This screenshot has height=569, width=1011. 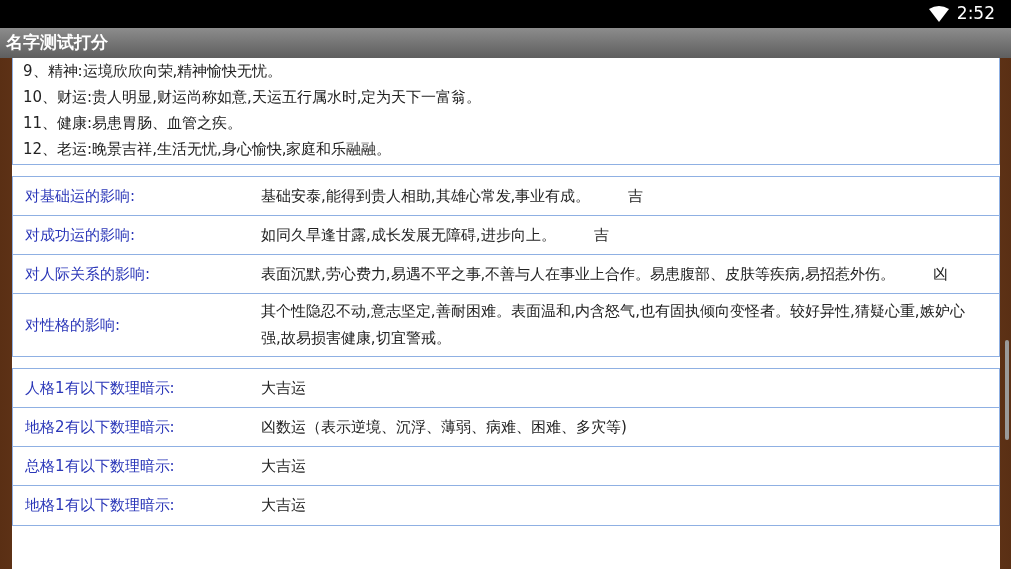 I want to click on row-label: 人格1有以下数理暗示:, so click(x=100, y=387).